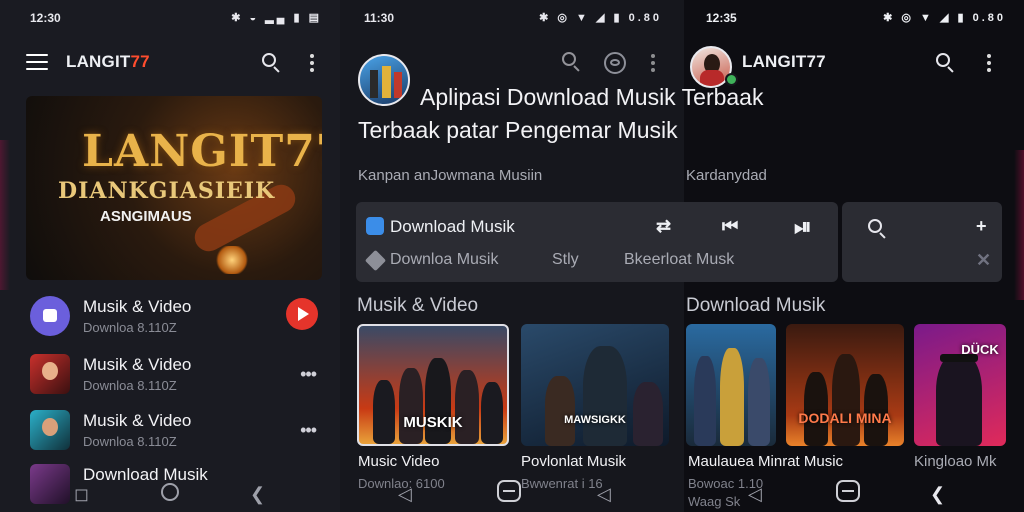 Image resolution: width=1024 pixels, height=512 pixels. I want to click on status-time: 12:30, so click(45, 18).